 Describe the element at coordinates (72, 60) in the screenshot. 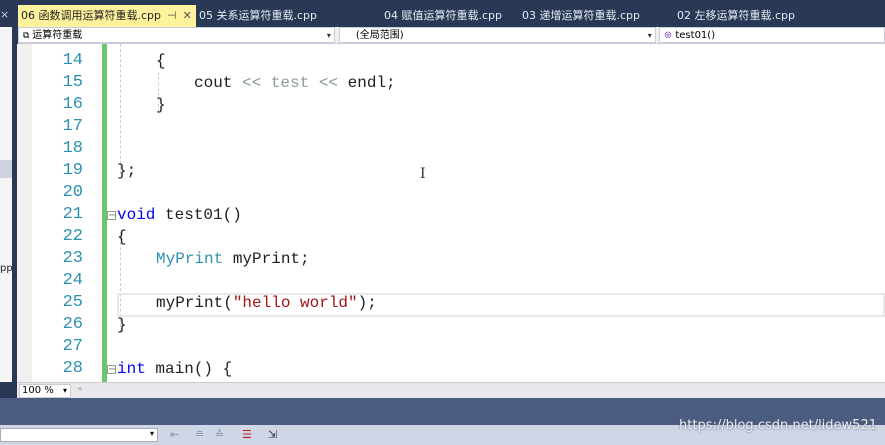

I see `line-number: 14` at that location.